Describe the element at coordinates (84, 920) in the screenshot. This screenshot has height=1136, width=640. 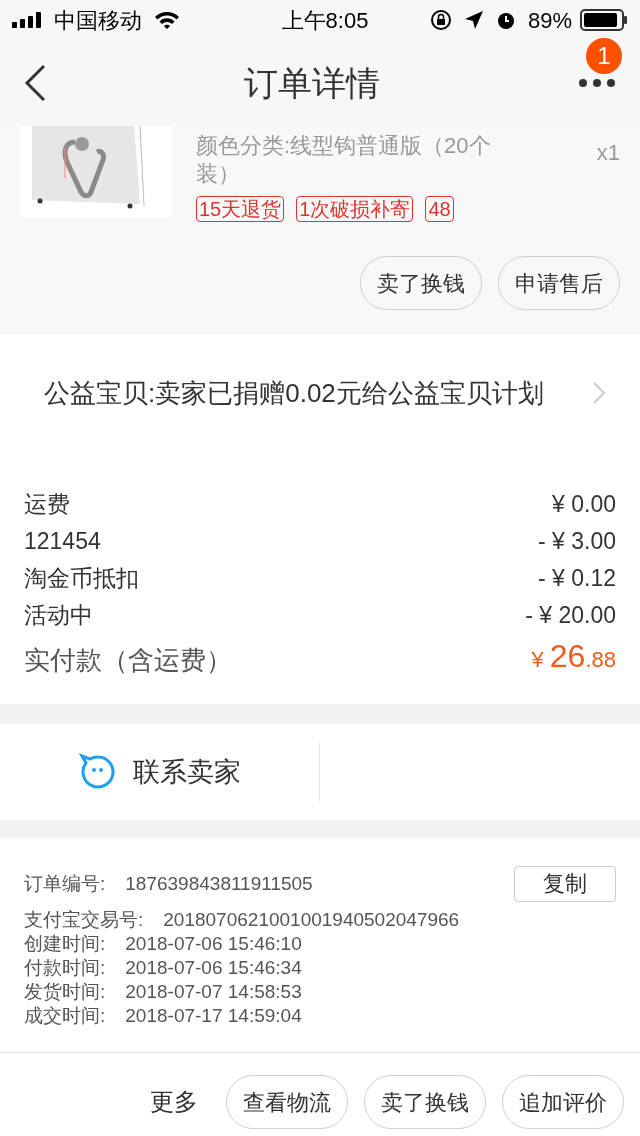
I see `info-label: 支付宝交易号:` at that location.